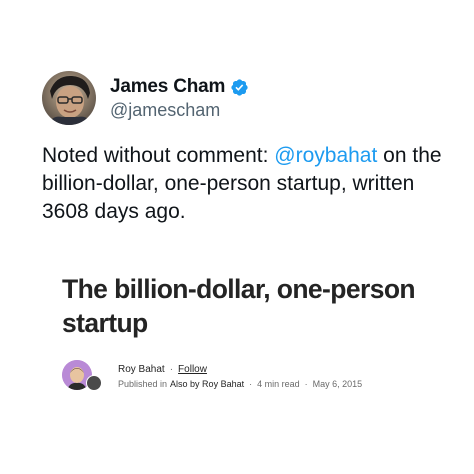  What do you see at coordinates (325, 155) in the screenshot?
I see `mention-link: @roybahat` at bounding box center [325, 155].